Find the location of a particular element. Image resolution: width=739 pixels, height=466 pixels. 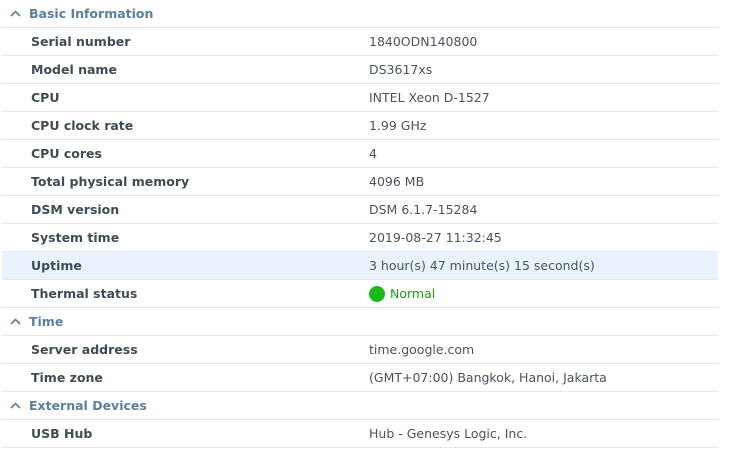

info-row-cpu-cores: CPU cores 4 is located at coordinates (360, 154).